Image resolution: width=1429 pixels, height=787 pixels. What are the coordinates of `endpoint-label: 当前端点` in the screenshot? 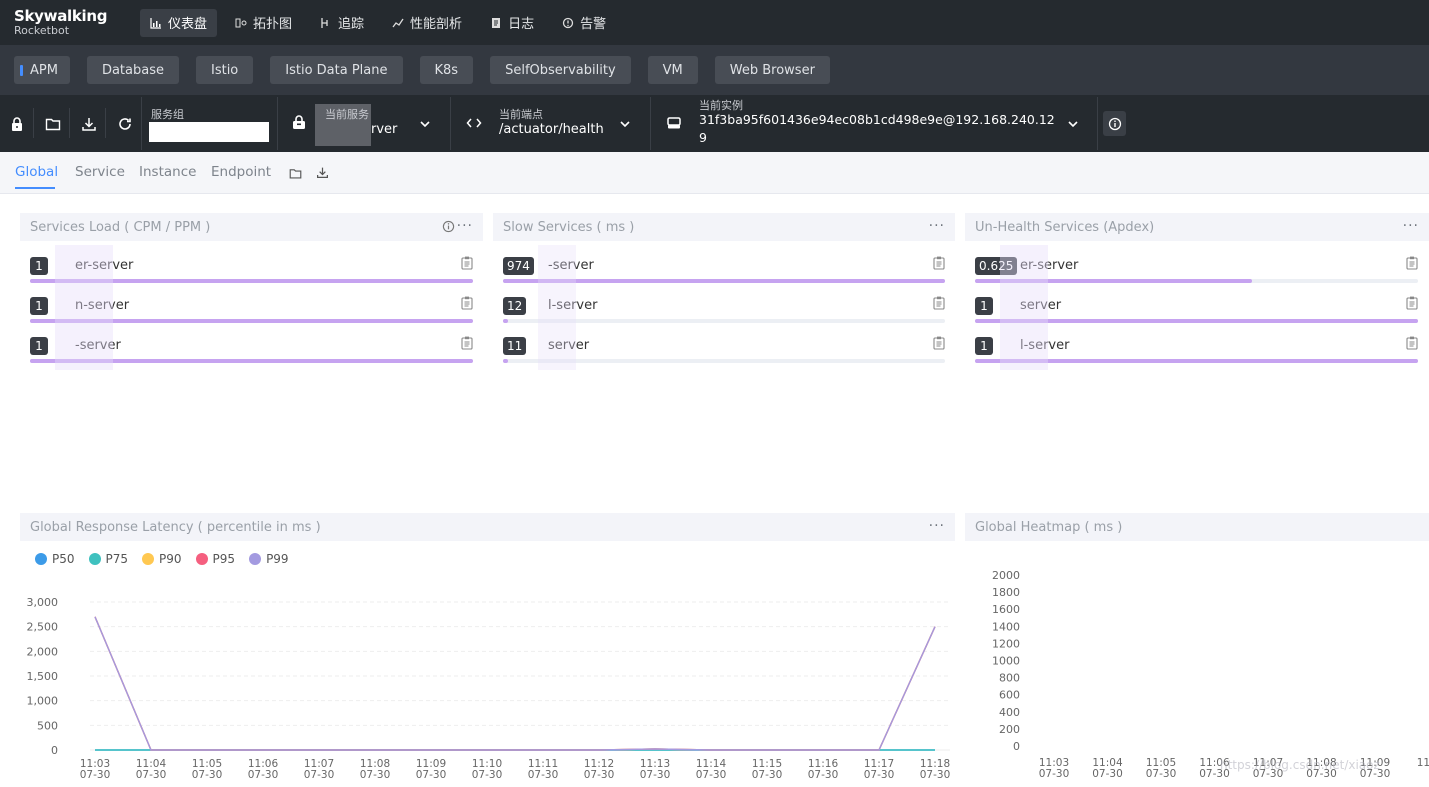 It's located at (521, 114).